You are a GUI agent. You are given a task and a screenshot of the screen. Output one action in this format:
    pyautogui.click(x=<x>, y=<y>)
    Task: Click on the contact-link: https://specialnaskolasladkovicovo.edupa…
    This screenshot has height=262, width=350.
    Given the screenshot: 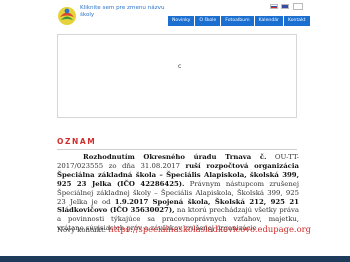 What is the action you would take?
    pyautogui.click(x=209, y=229)
    